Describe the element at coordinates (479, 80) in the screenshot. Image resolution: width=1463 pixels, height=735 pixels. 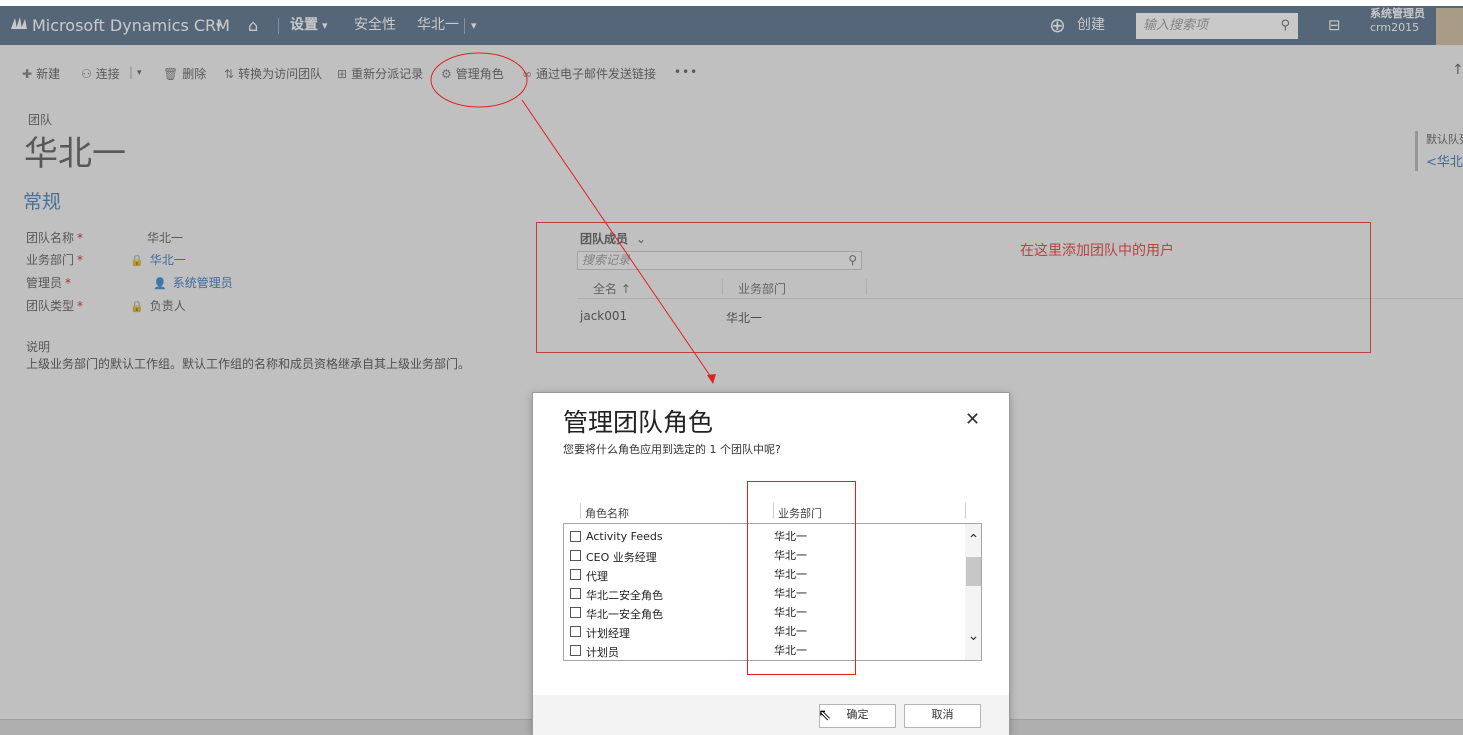
I see `annotation-circle` at that location.